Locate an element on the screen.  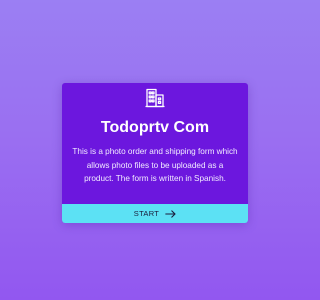
form-title: Todoprtv Com is located at coordinates (155, 127).